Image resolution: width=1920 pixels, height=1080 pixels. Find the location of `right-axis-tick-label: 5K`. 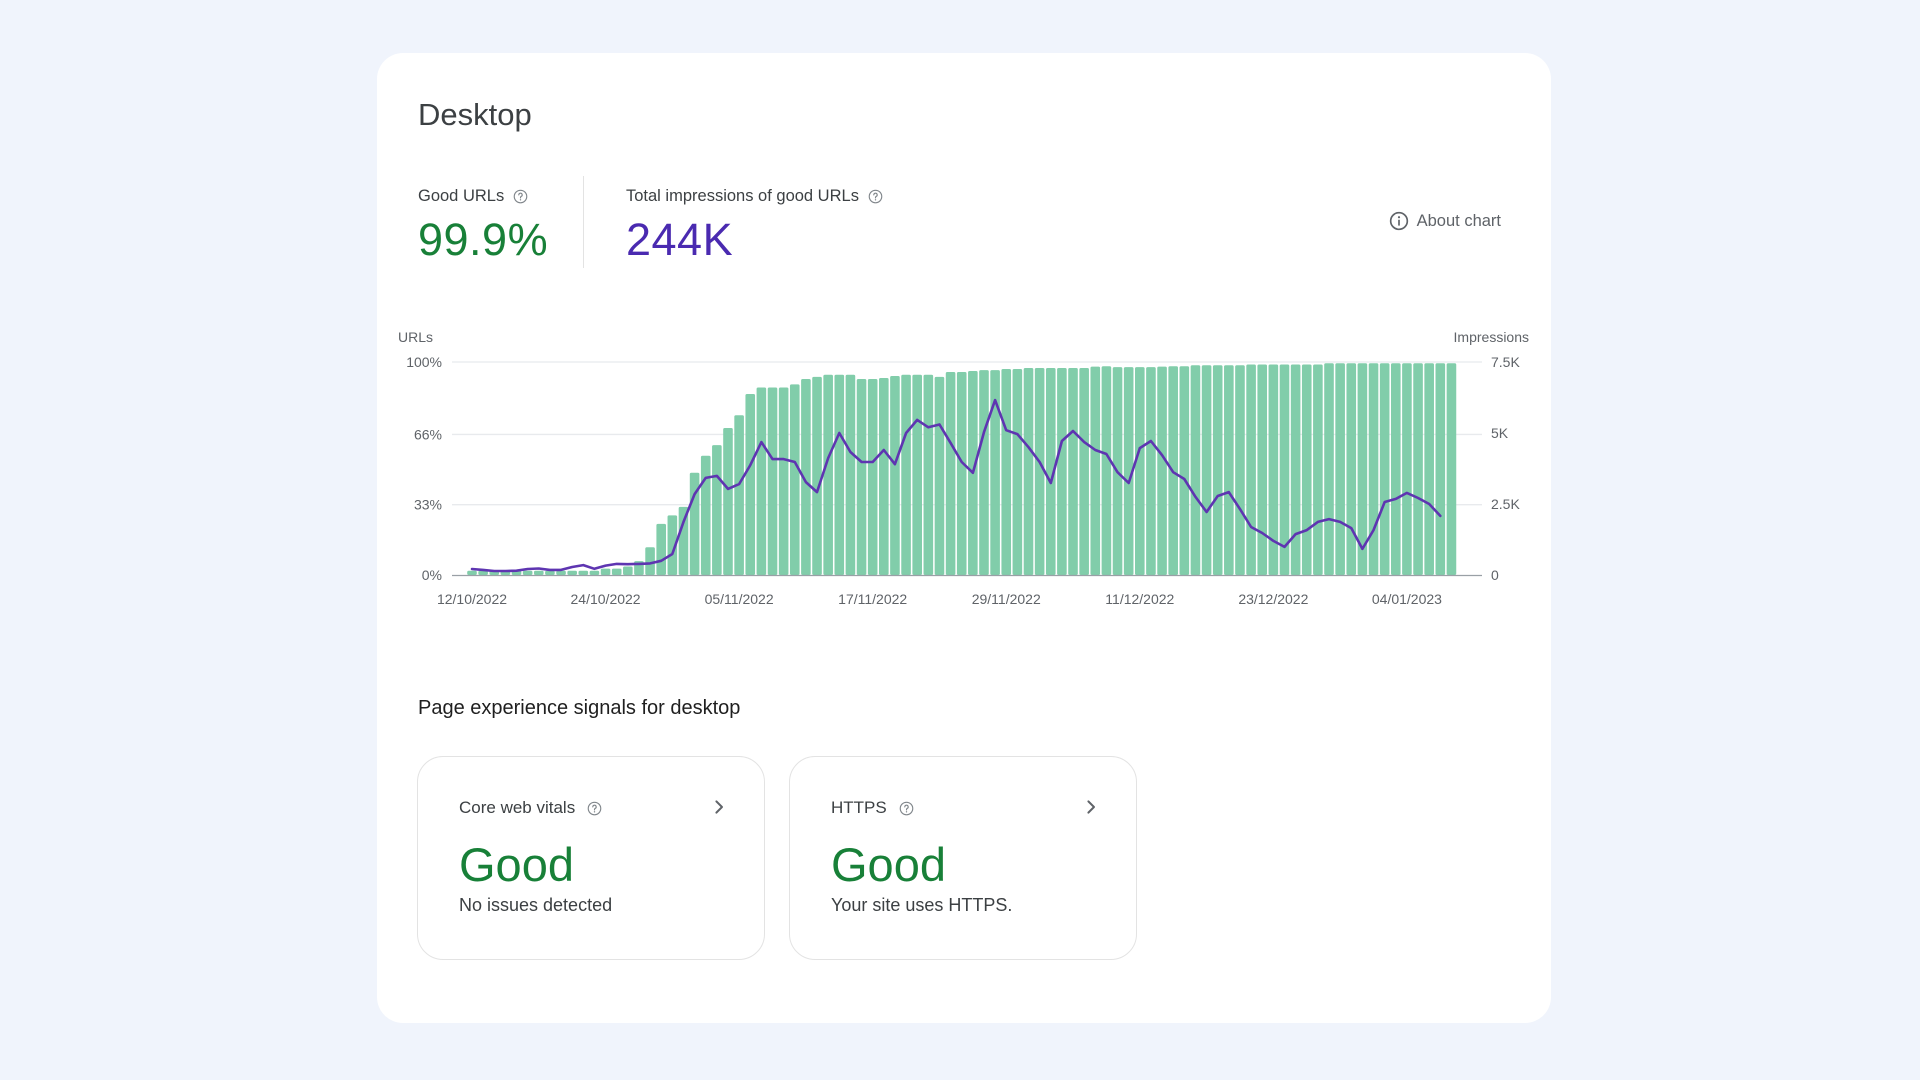

right-axis-tick-label: 5K is located at coordinates (1500, 433).